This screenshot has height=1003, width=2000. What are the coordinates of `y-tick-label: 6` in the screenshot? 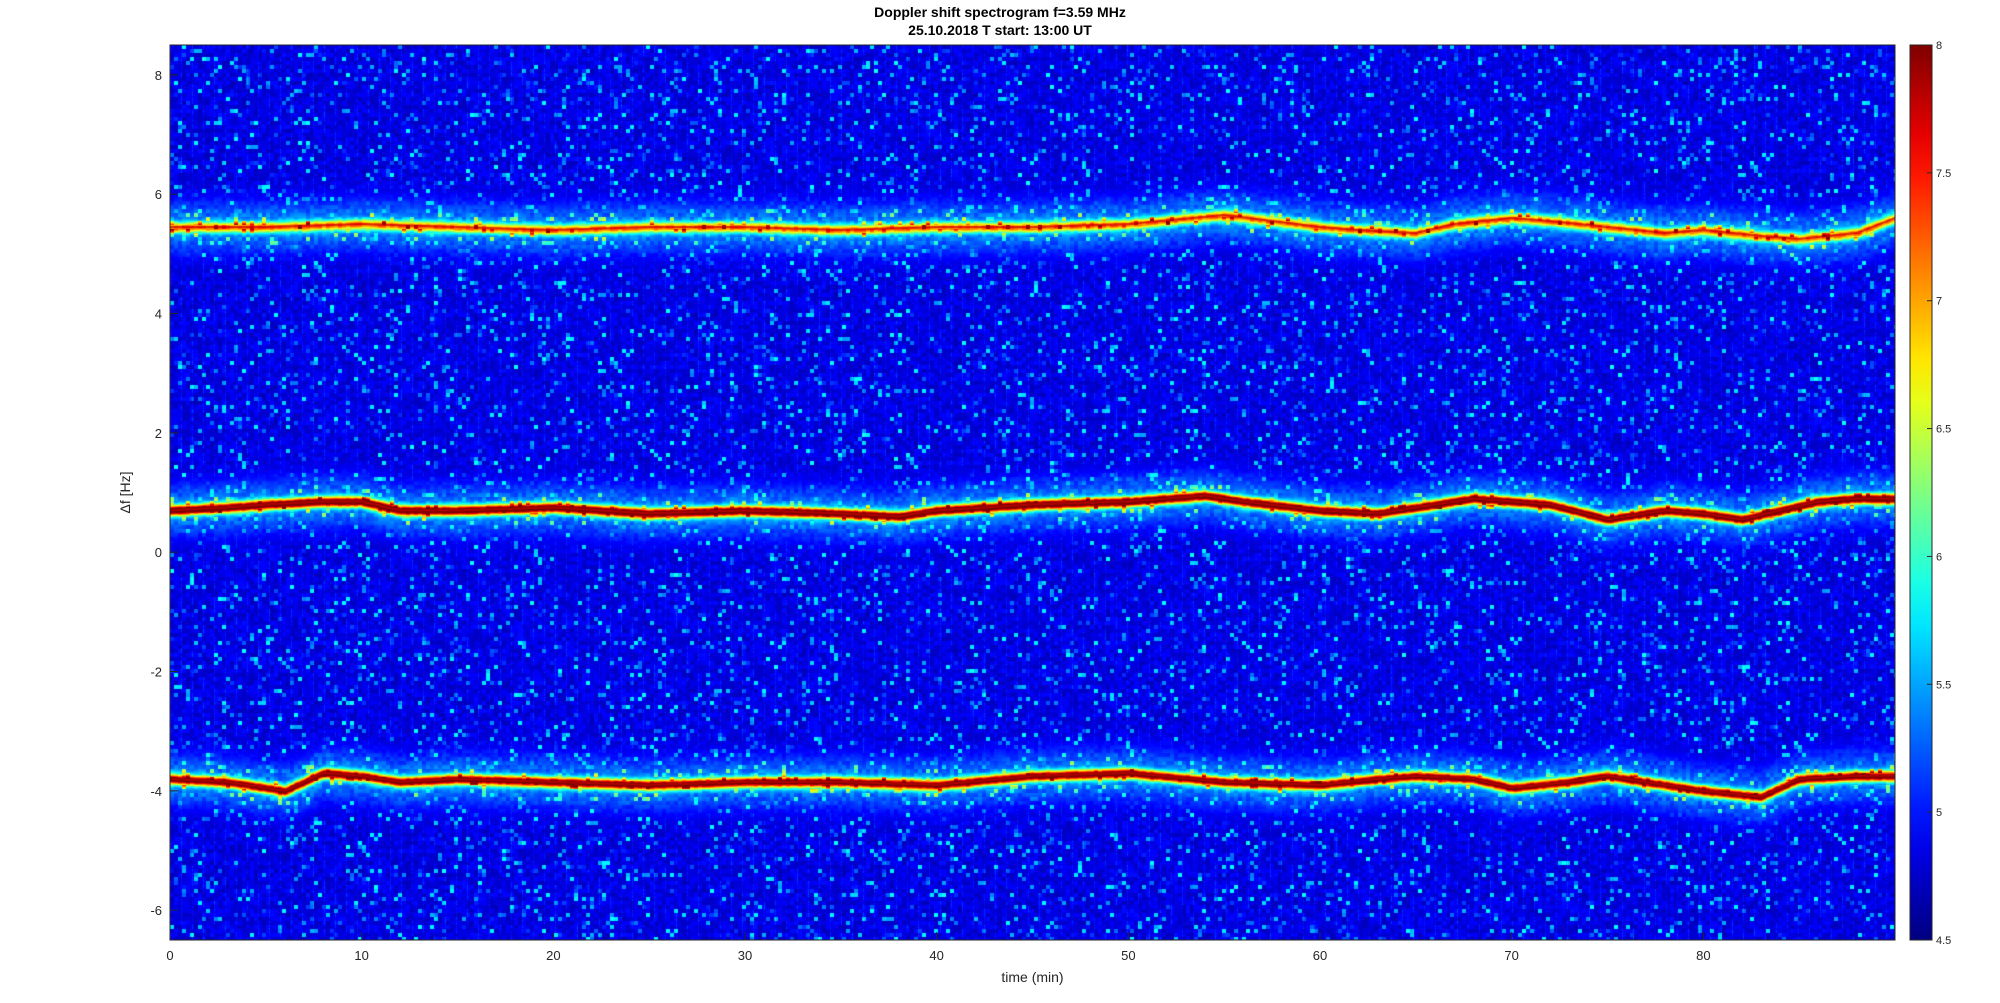 It's located at (158, 194).